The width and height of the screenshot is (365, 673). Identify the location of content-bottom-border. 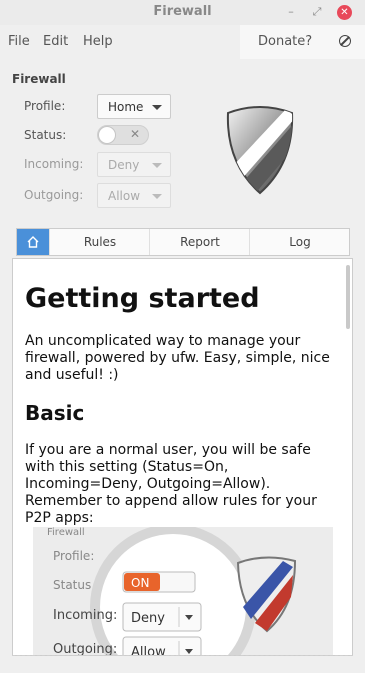
(182, 656).